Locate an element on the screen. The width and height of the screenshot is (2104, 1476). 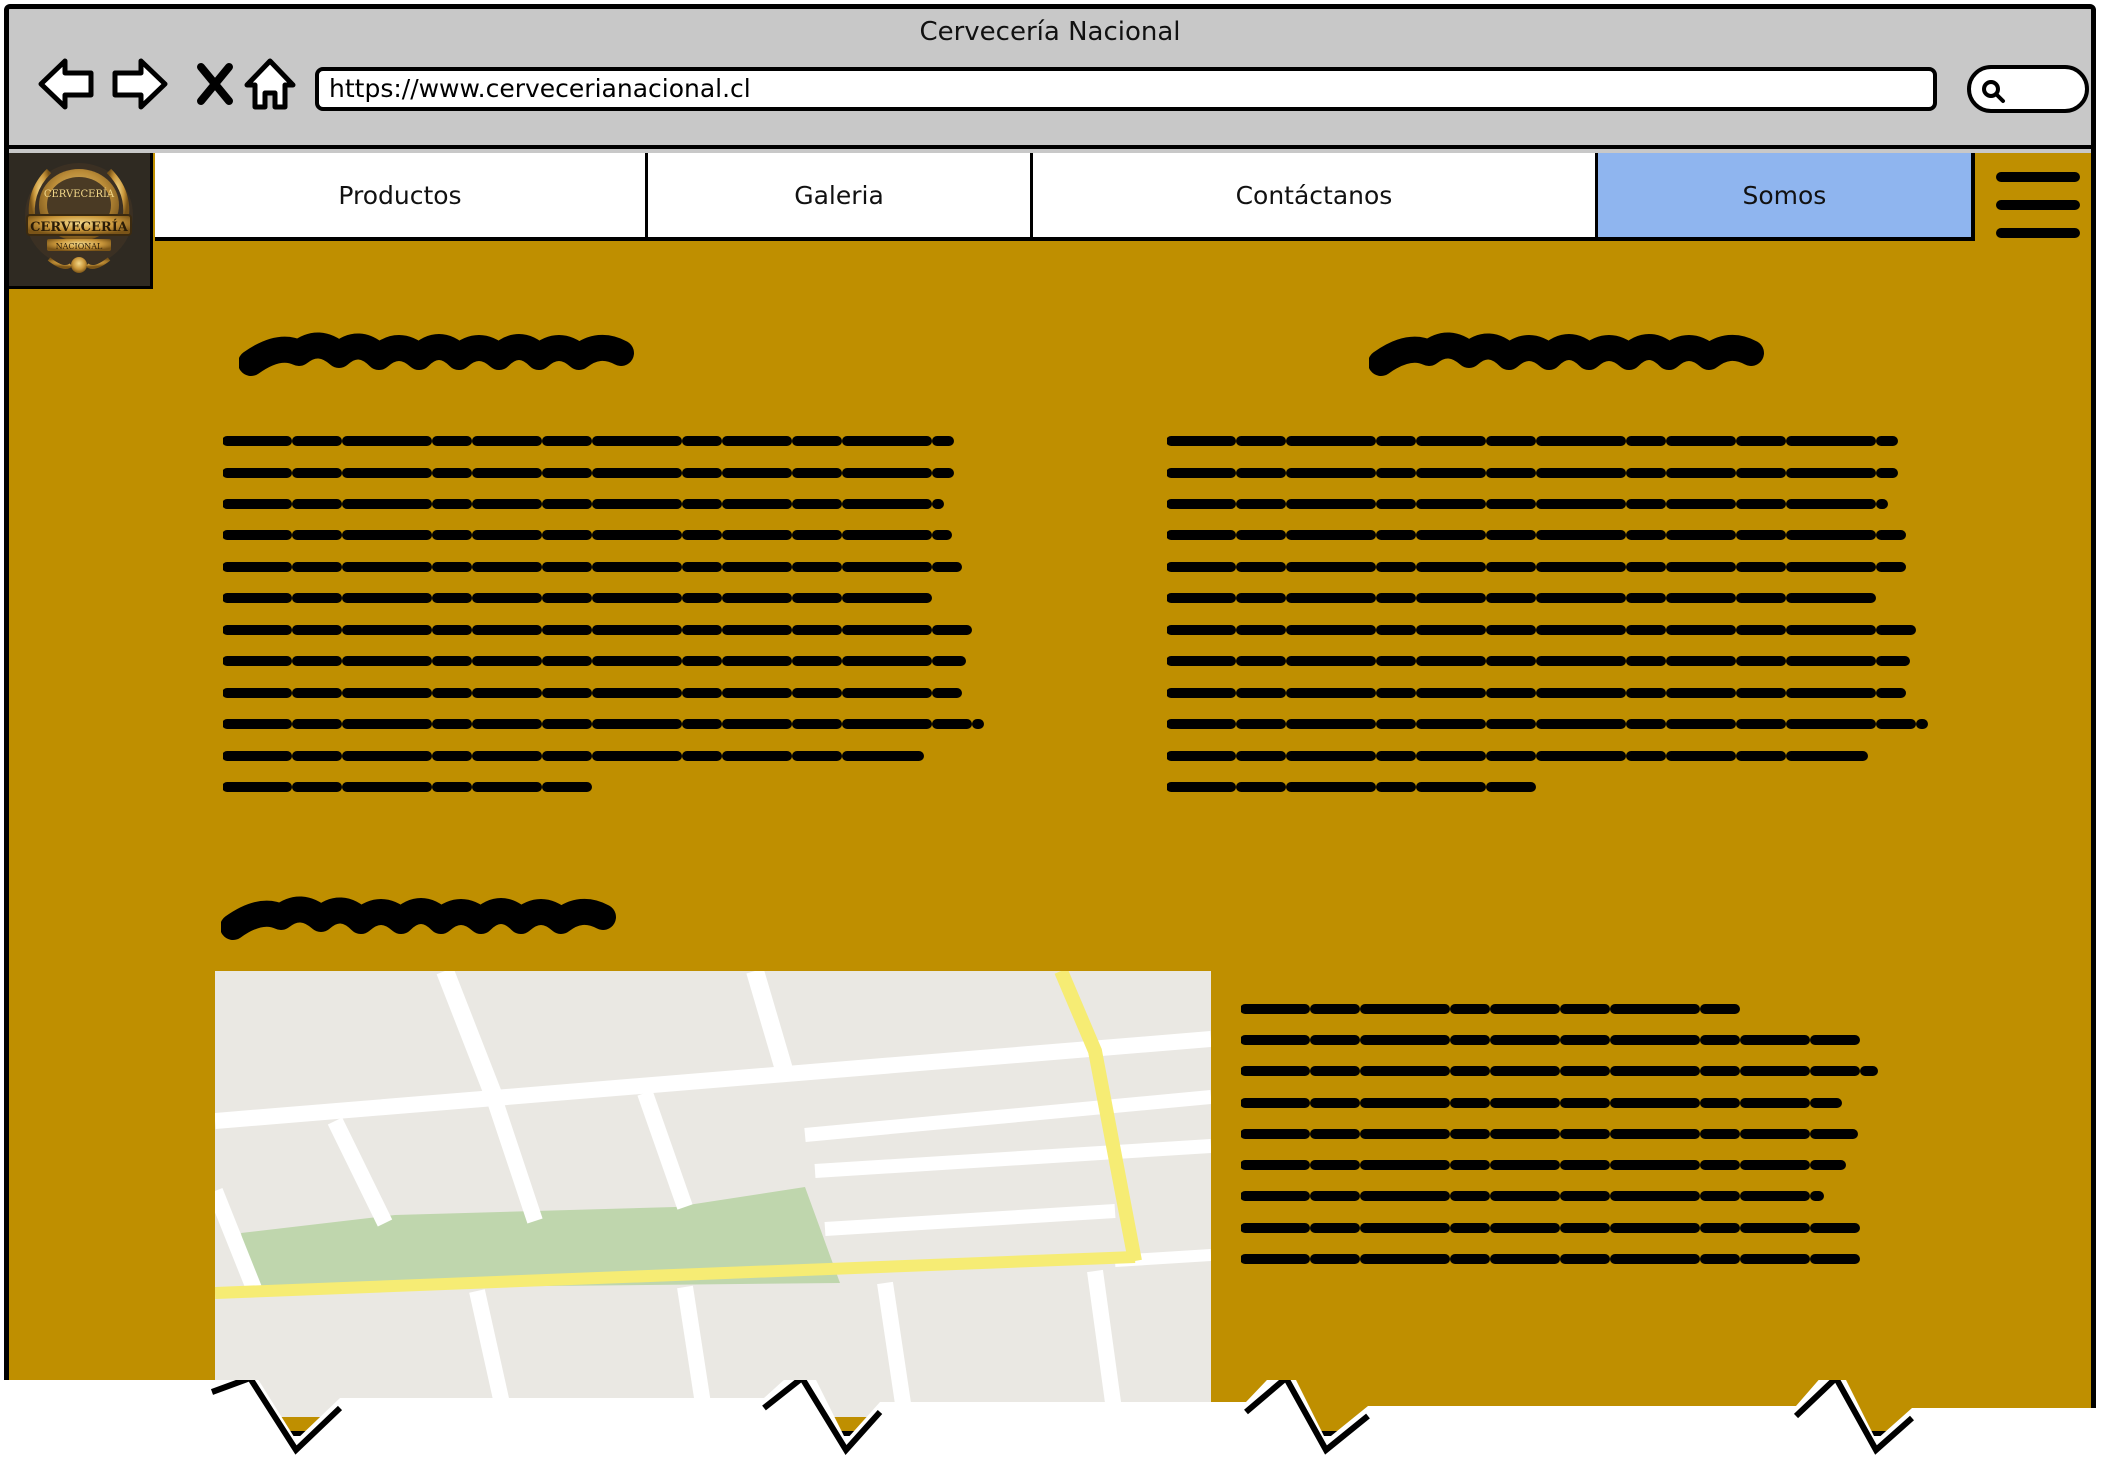
window-title: Cervecería Nacional is located at coordinates (1050, 32).